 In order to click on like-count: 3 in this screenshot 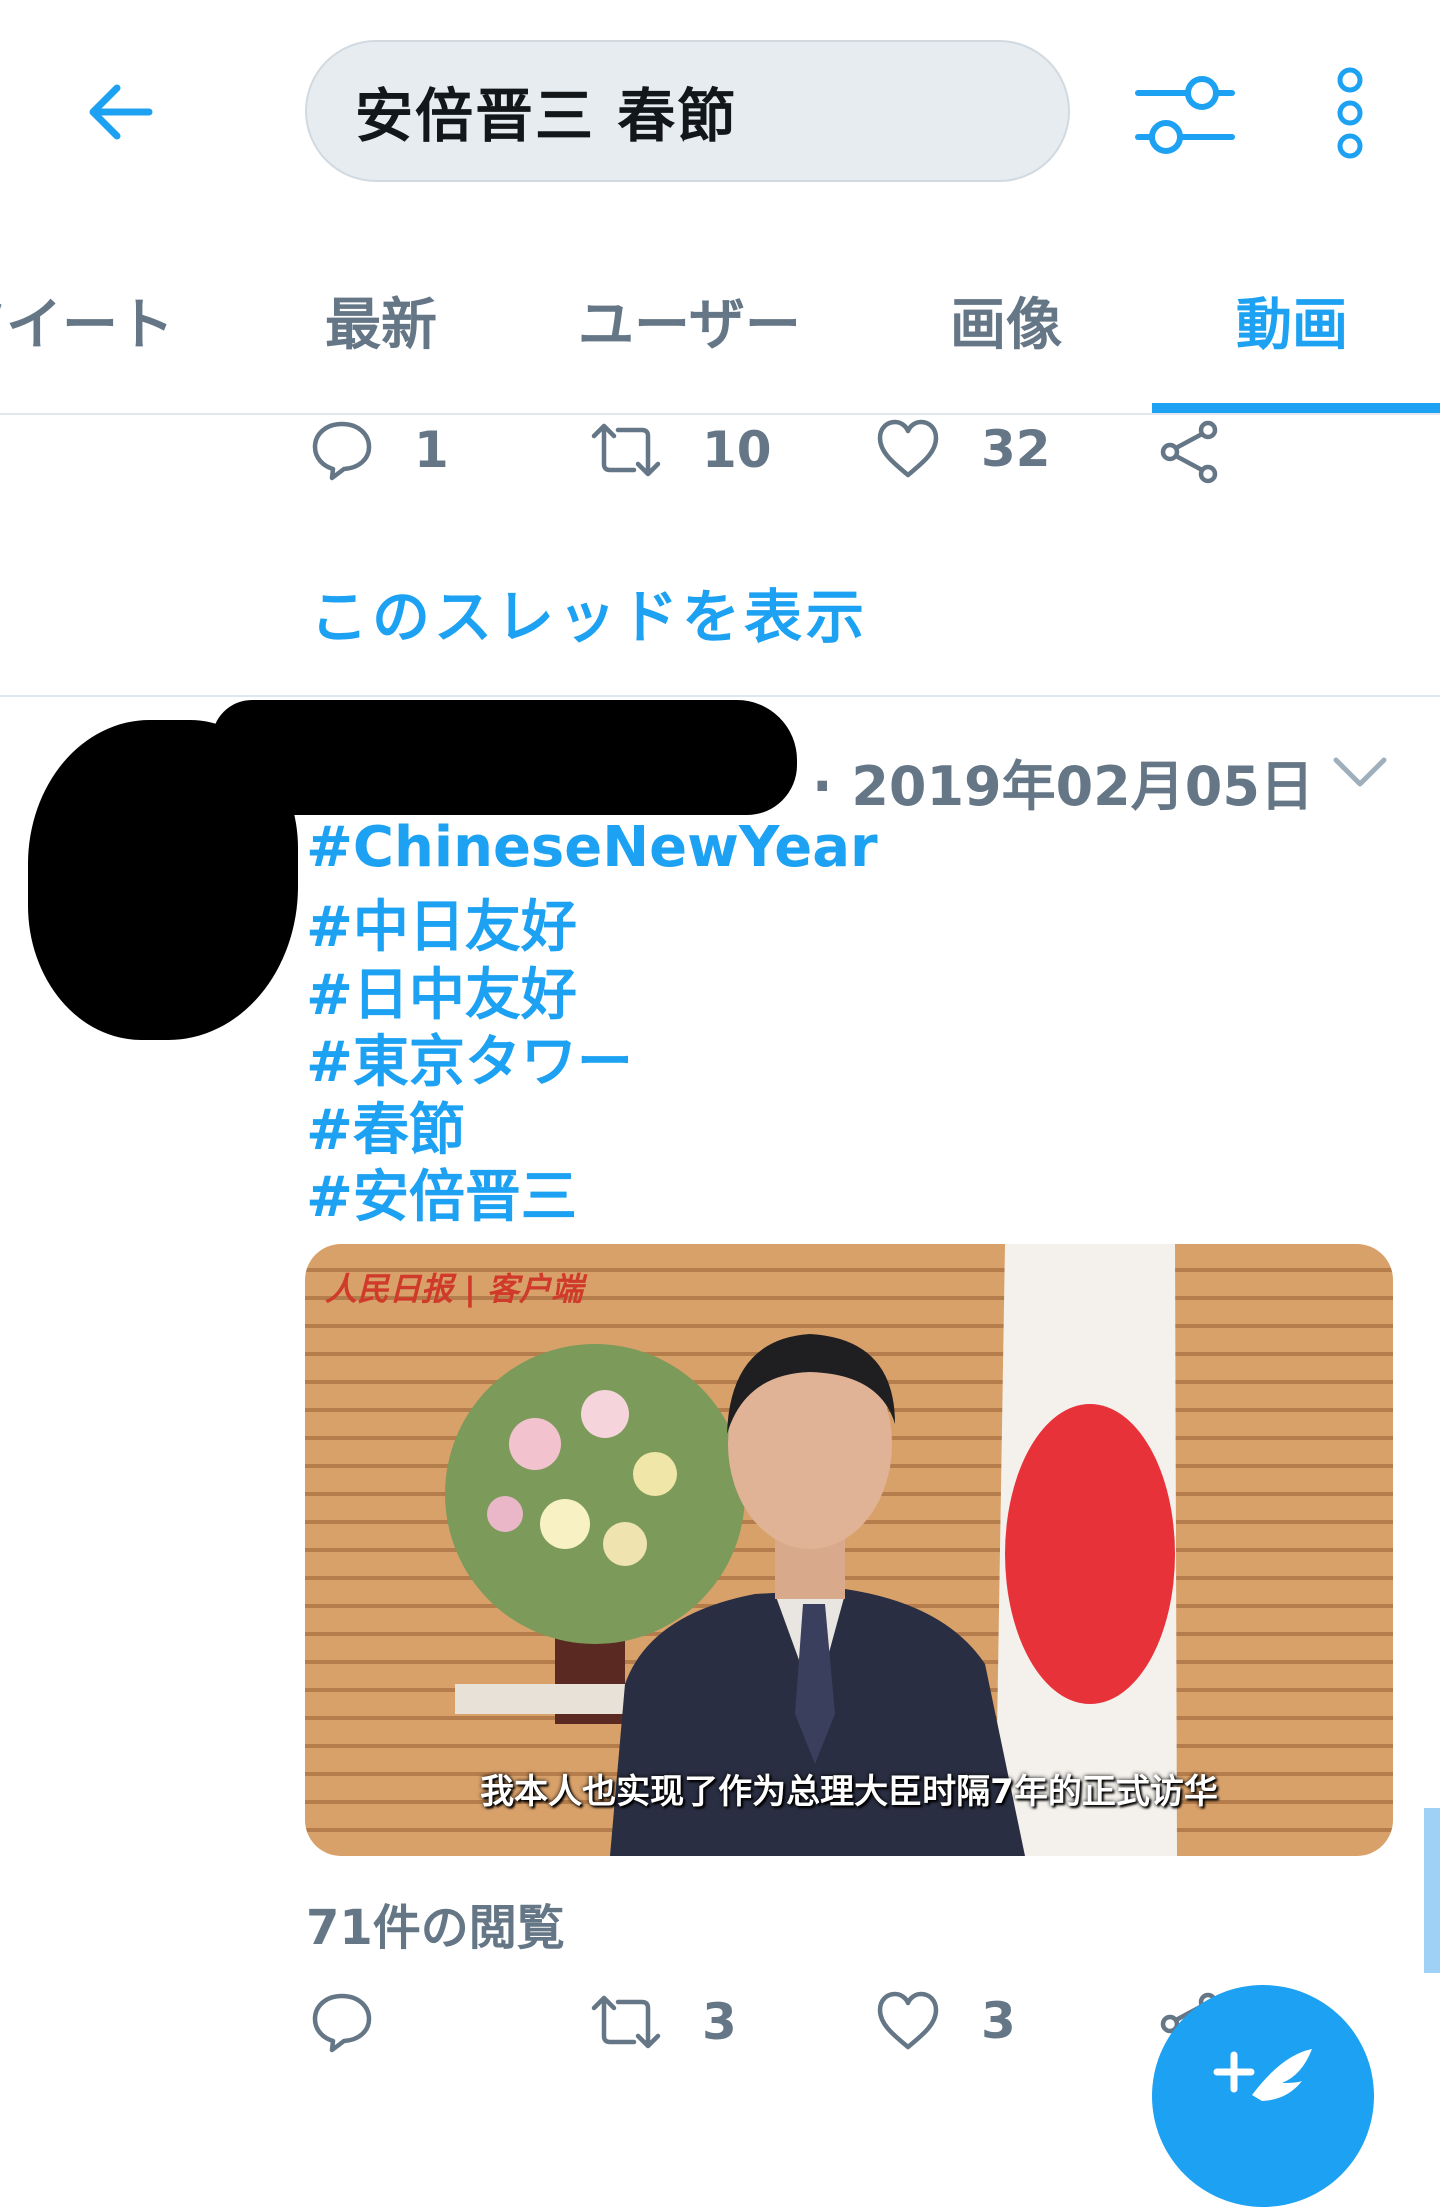, I will do `click(998, 2021)`.